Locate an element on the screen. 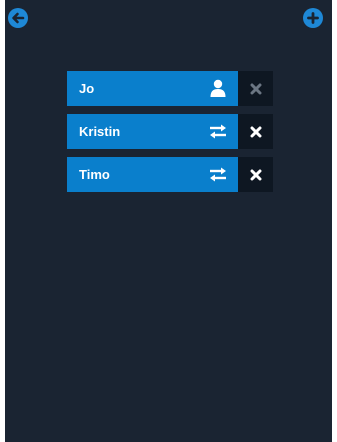 The height and width of the screenshot is (442, 337). player-row: Kristin is located at coordinates (170, 131).